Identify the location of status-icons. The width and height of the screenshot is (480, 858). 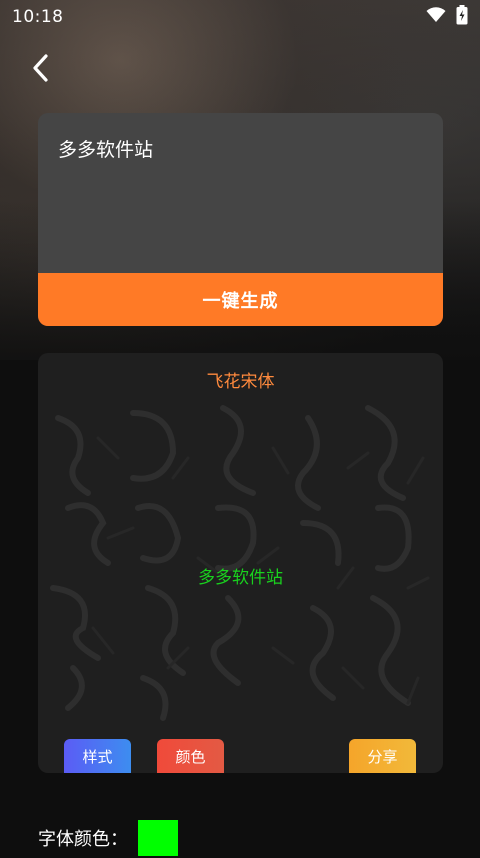
(447, 17).